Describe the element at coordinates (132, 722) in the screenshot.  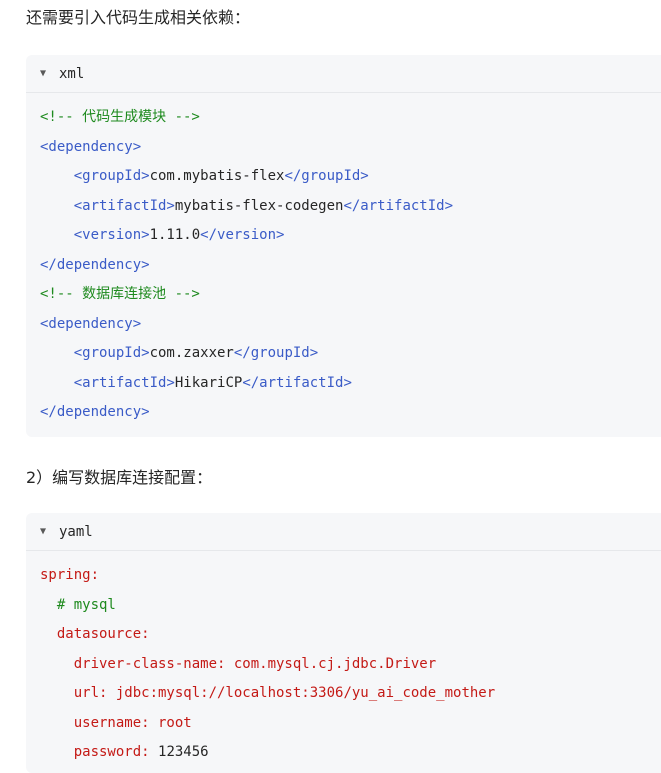
I see `code-token: username: root` at that location.